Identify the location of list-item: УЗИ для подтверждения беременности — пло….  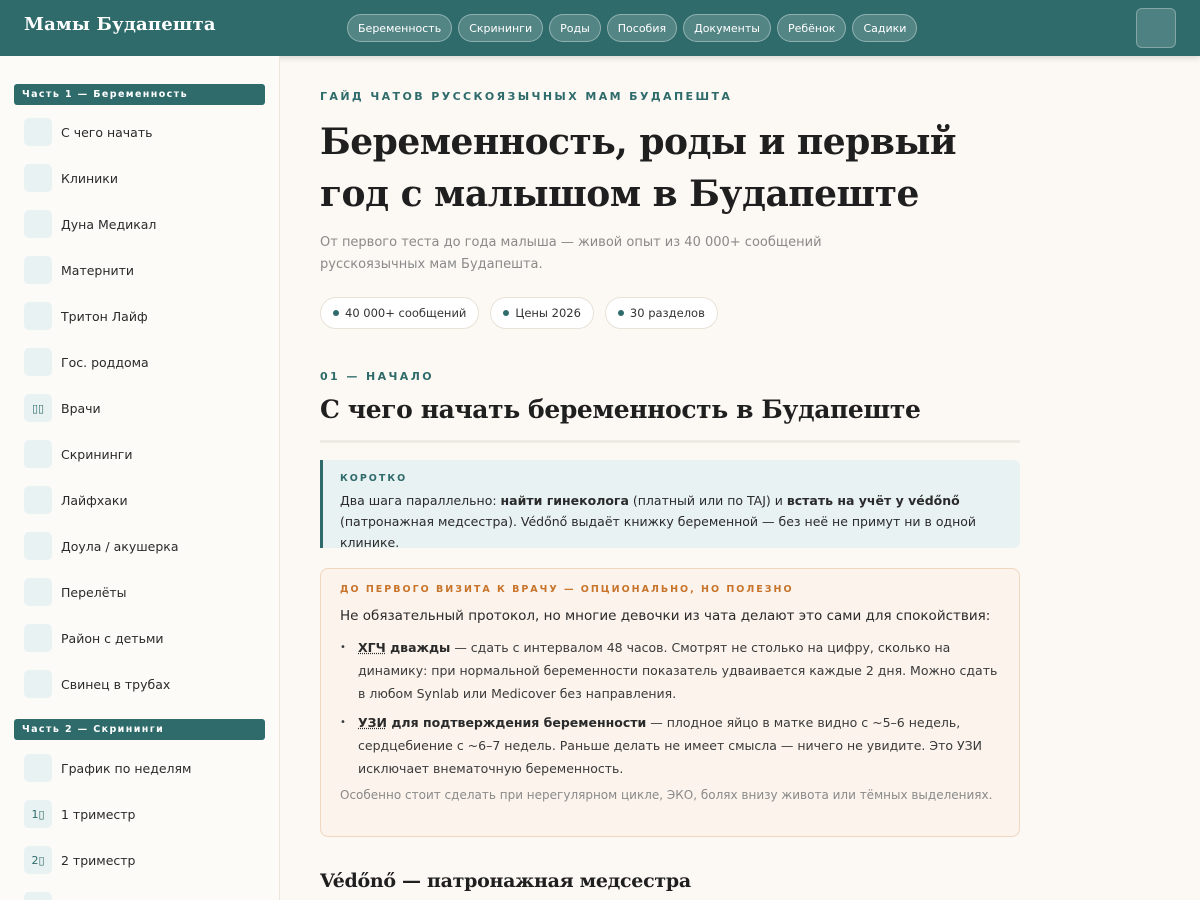
(670, 745).